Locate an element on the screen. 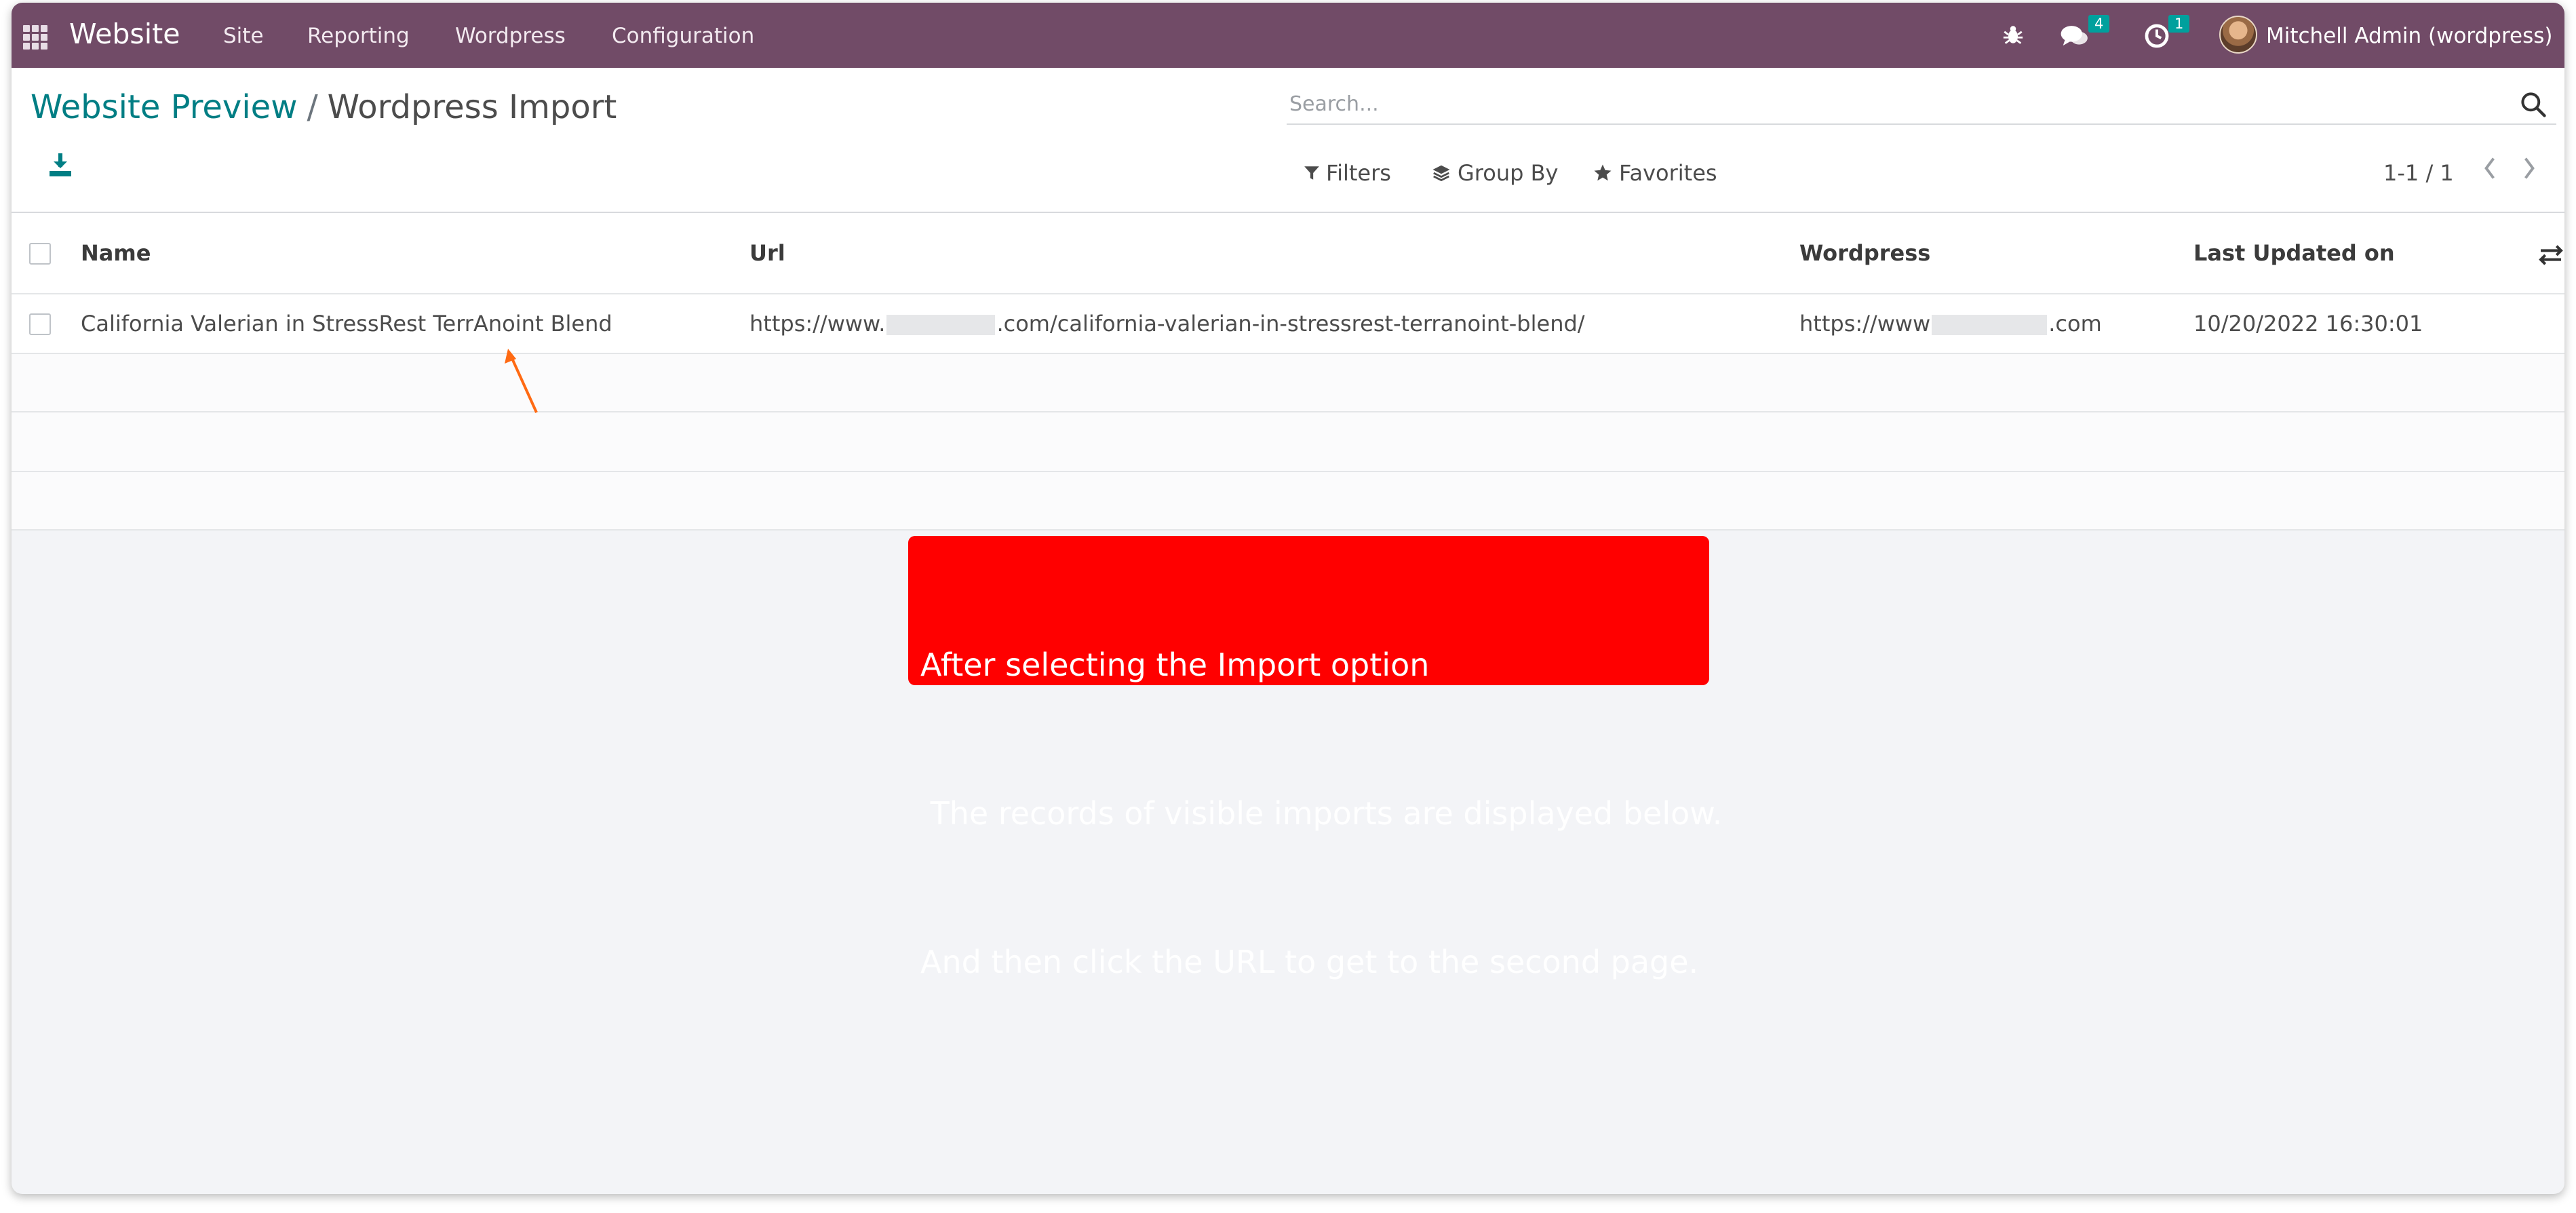 This screenshot has width=2576, height=1213. row-url-prefix: https://www. is located at coordinates (817, 323).